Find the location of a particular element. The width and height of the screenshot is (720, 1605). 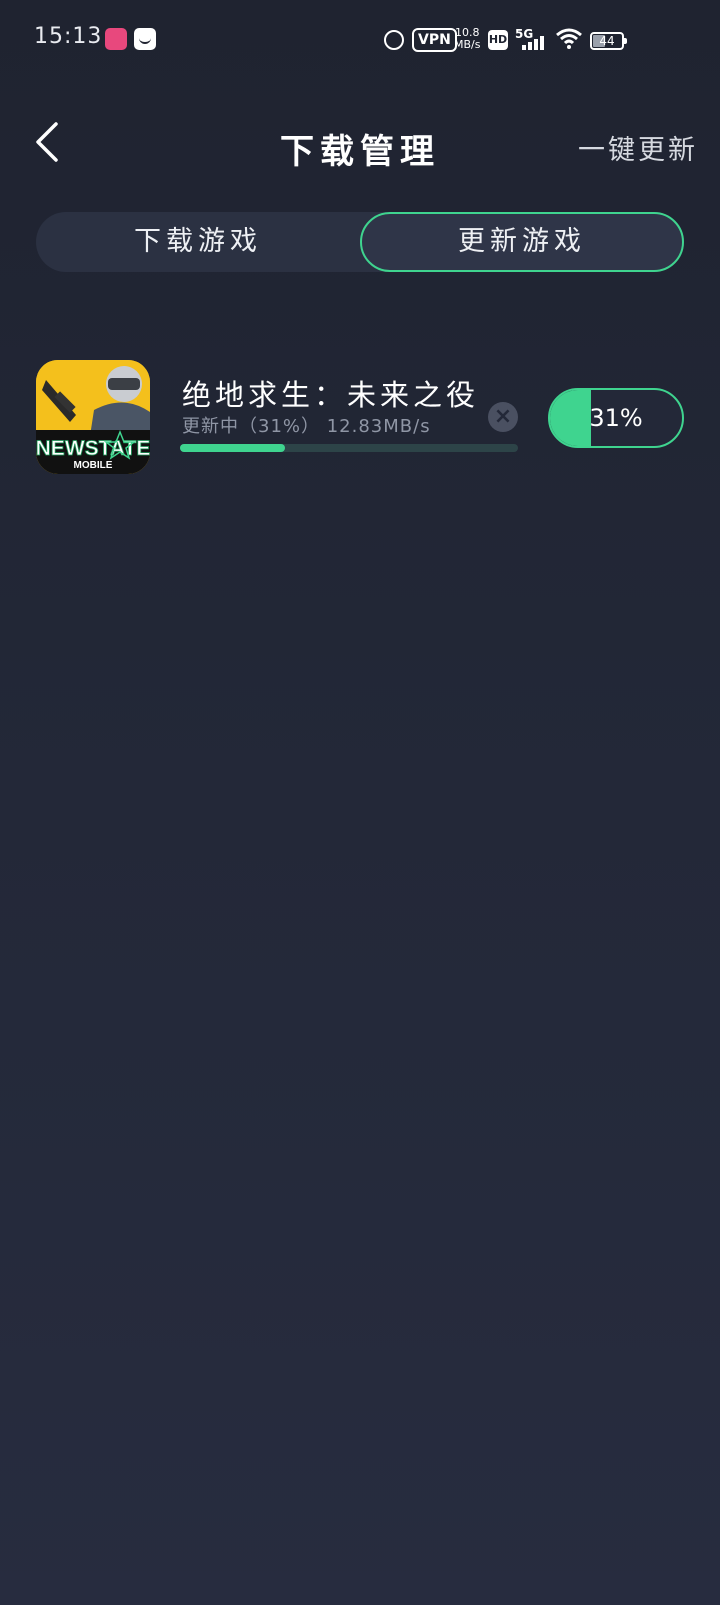

game-title: 绝地求生：未来之役 is located at coordinates (331, 395).